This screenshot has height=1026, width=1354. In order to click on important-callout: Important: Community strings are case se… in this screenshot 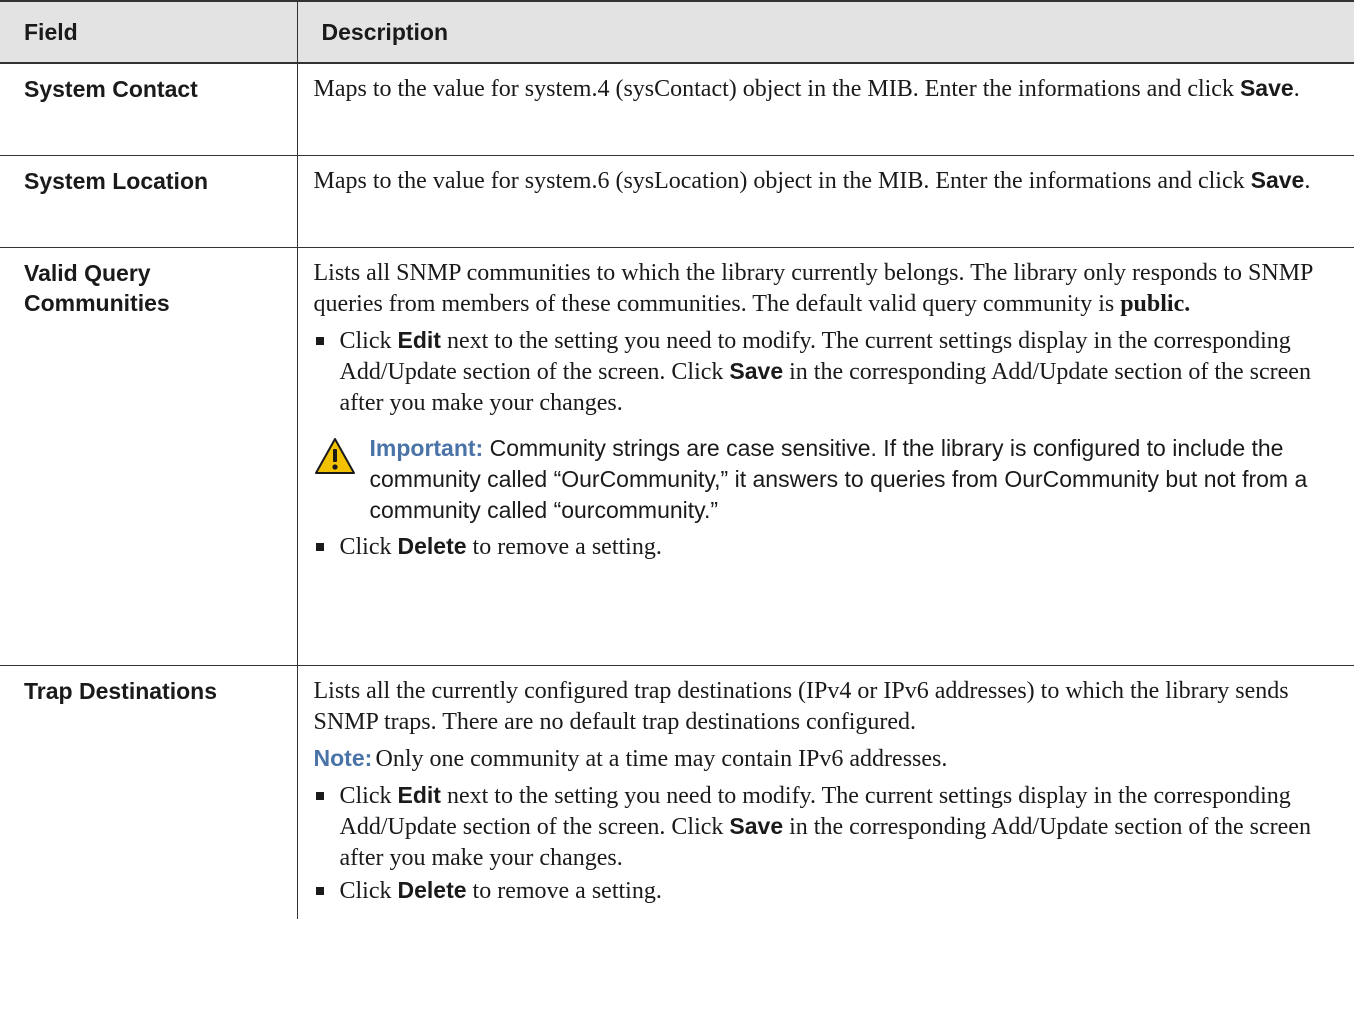, I will do `click(826, 479)`.